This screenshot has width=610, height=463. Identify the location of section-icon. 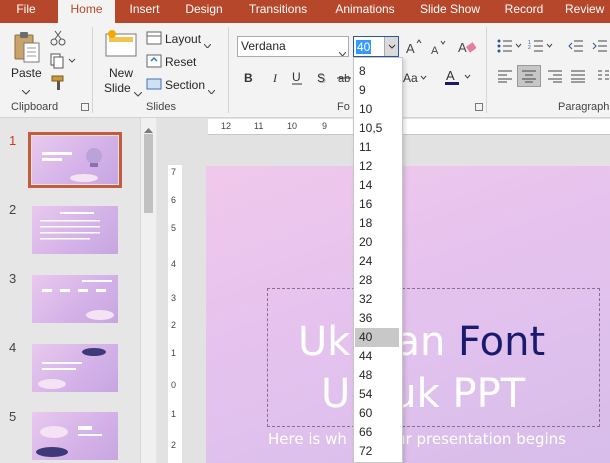
(154, 85).